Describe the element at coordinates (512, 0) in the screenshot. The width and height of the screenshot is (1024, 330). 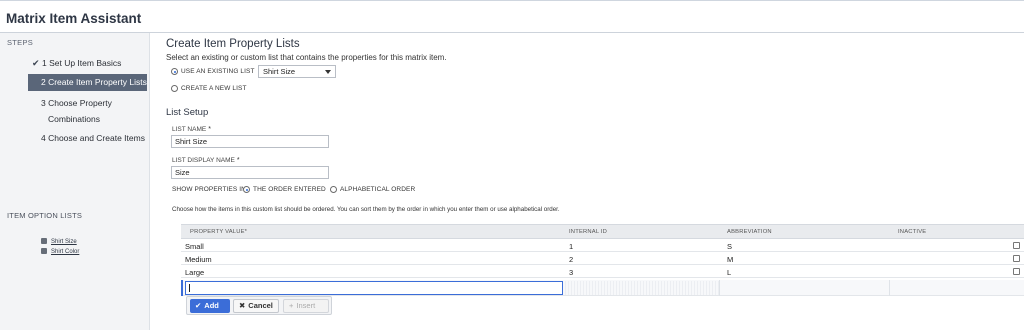
I see `top-border` at that location.